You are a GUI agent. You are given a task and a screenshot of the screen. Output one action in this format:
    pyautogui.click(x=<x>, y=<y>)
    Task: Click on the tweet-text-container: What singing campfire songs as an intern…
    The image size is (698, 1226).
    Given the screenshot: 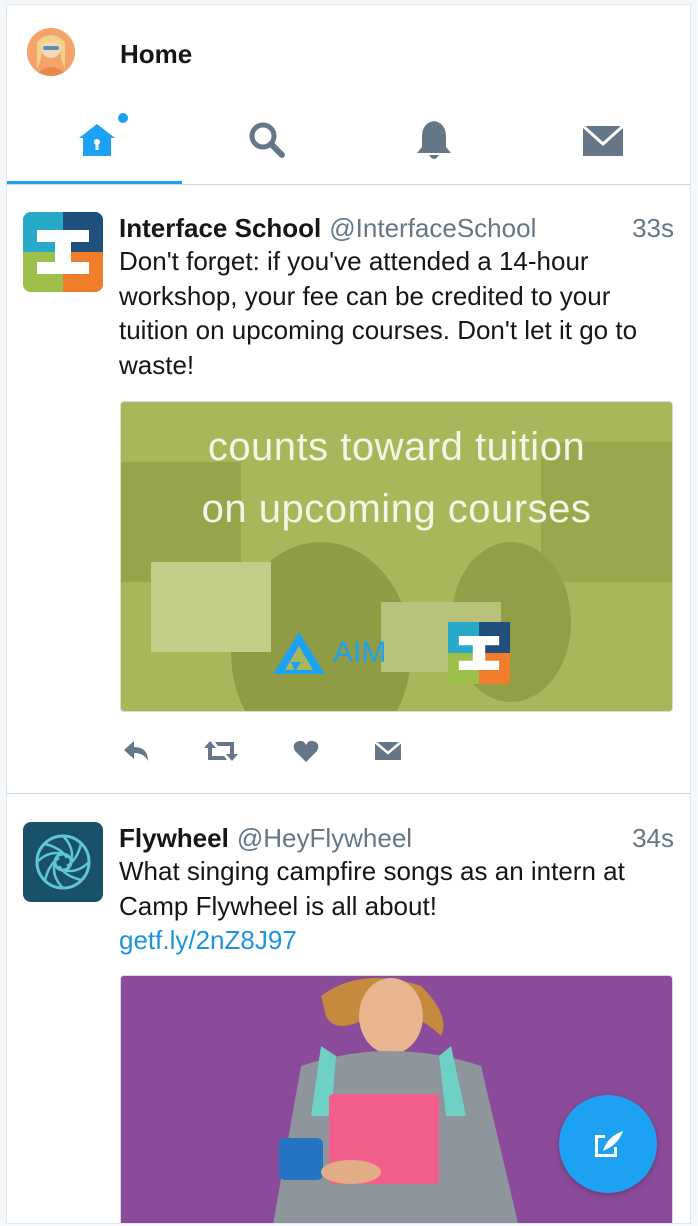 What is the action you would take?
    pyautogui.click(x=393, y=906)
    